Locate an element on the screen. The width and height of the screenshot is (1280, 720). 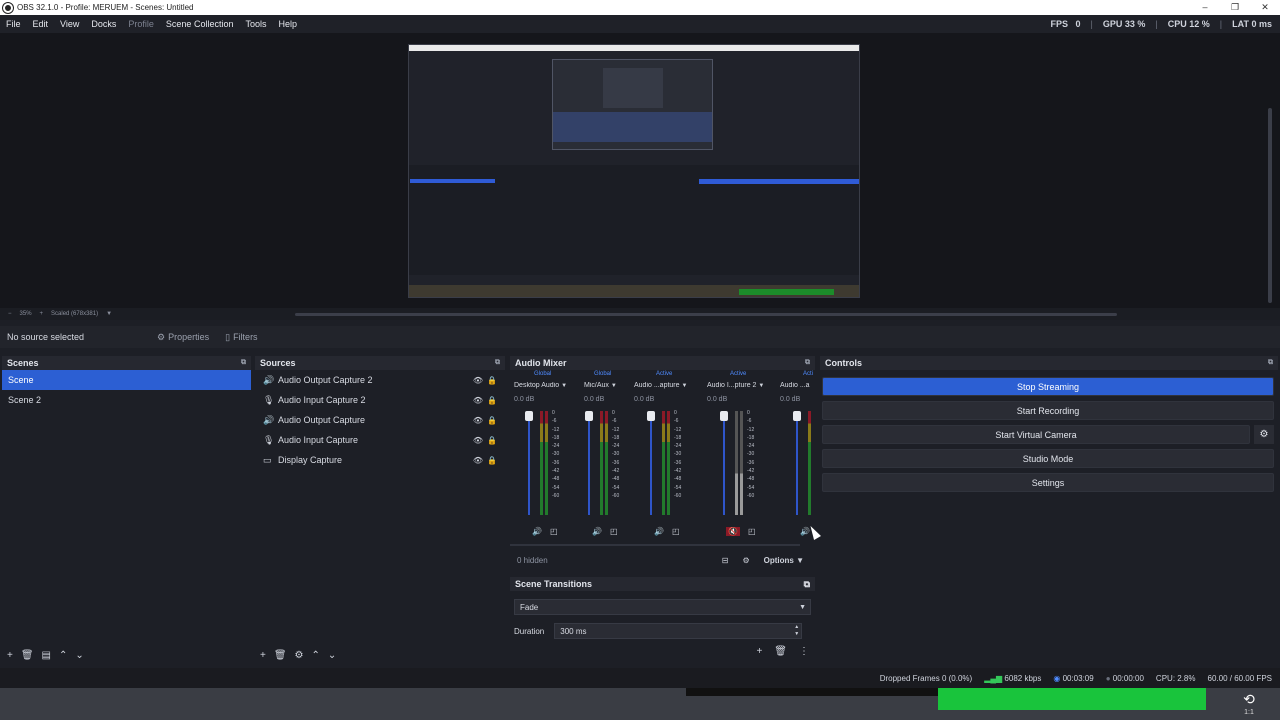
add-transition-icon: + is located at coordinates (759, 651).